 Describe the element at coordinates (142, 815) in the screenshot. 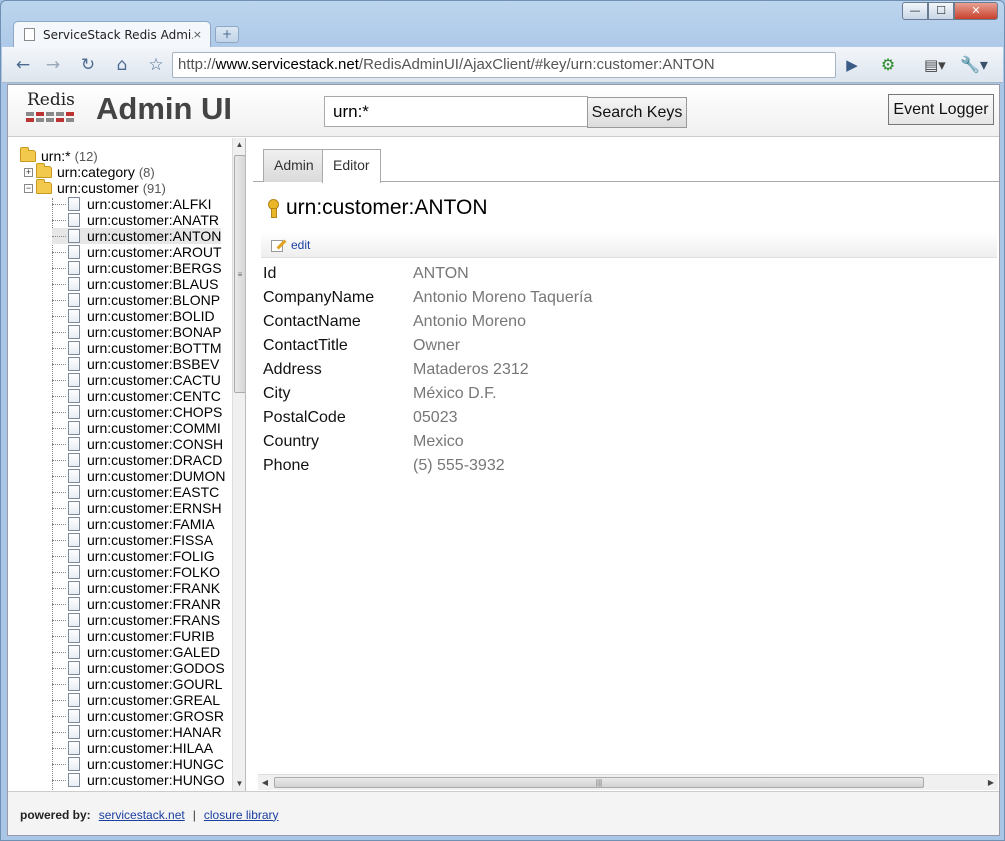

I see `servicestack-link: servicestack.net` at that location.